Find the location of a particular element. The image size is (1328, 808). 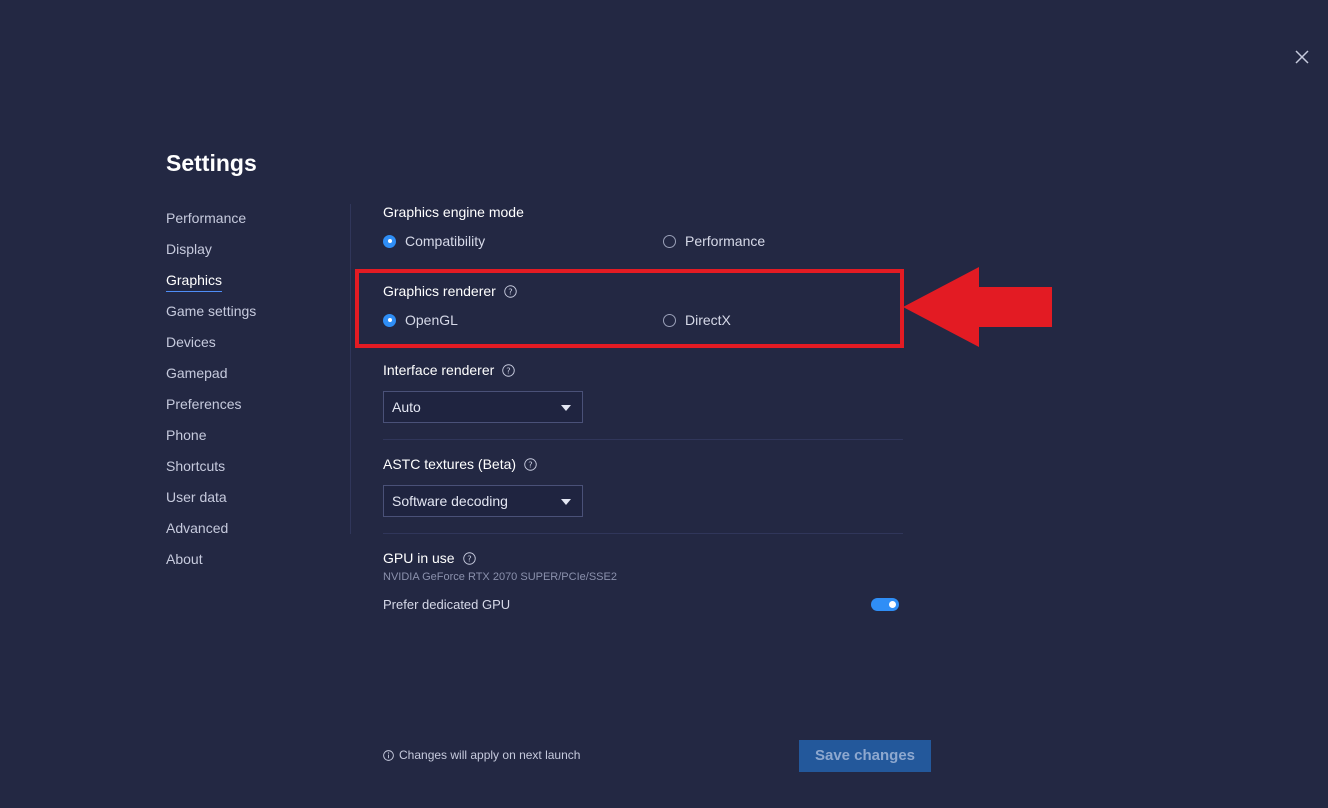

interface-renderer-title-text: Interface renderer is located at coordinates (439, 370).